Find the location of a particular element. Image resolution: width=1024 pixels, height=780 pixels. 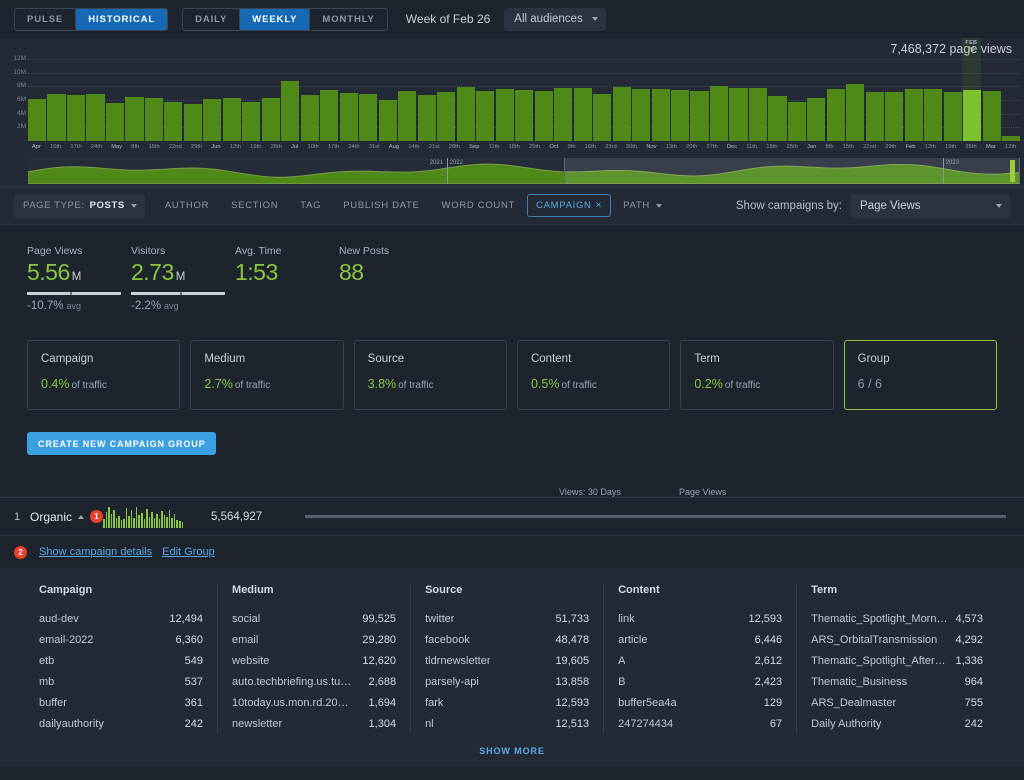

group-row-organic: 1 Organic 1 5,564,927 is located at coordinates (512, 517).